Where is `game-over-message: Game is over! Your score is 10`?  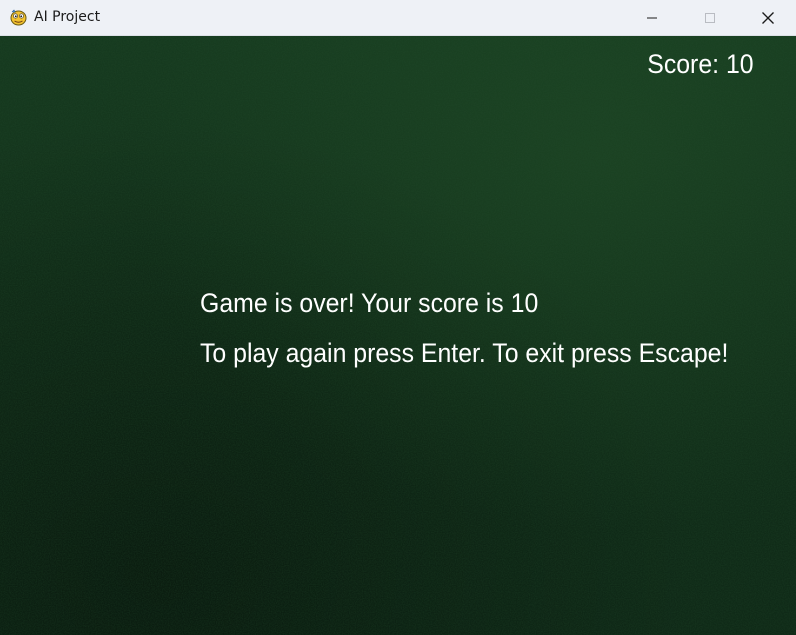 game-over-message: Game is over! Your score is 10 is located at coordinates (369, 303).